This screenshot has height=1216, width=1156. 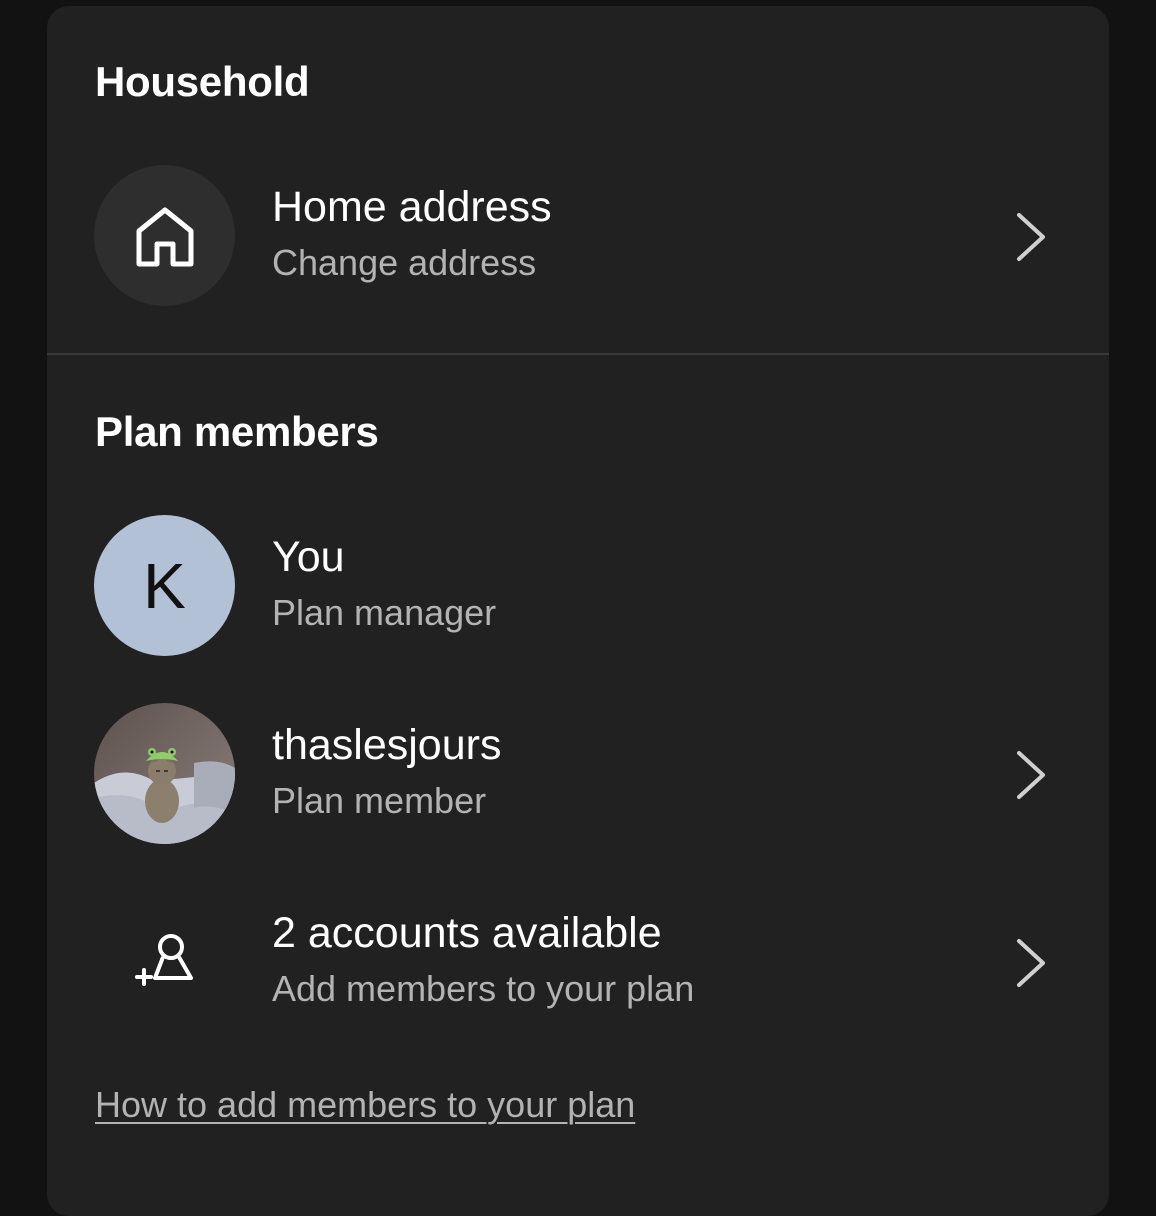 I want to click on avatar, so click(x=164, y=773).